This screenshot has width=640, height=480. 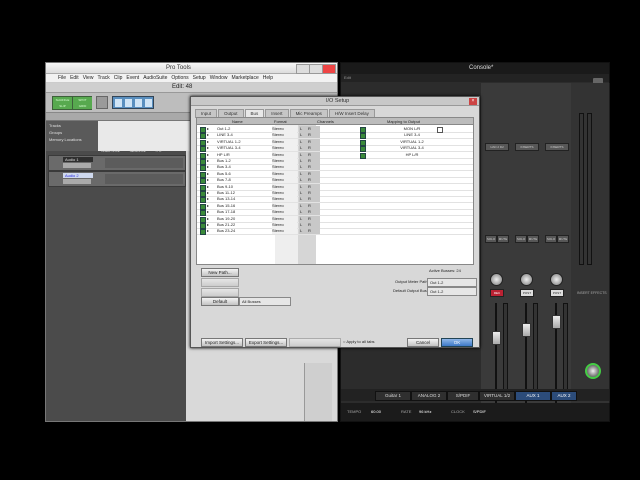 I want to click on tracks-list-item: Tracks, so click(x=55, y=125).